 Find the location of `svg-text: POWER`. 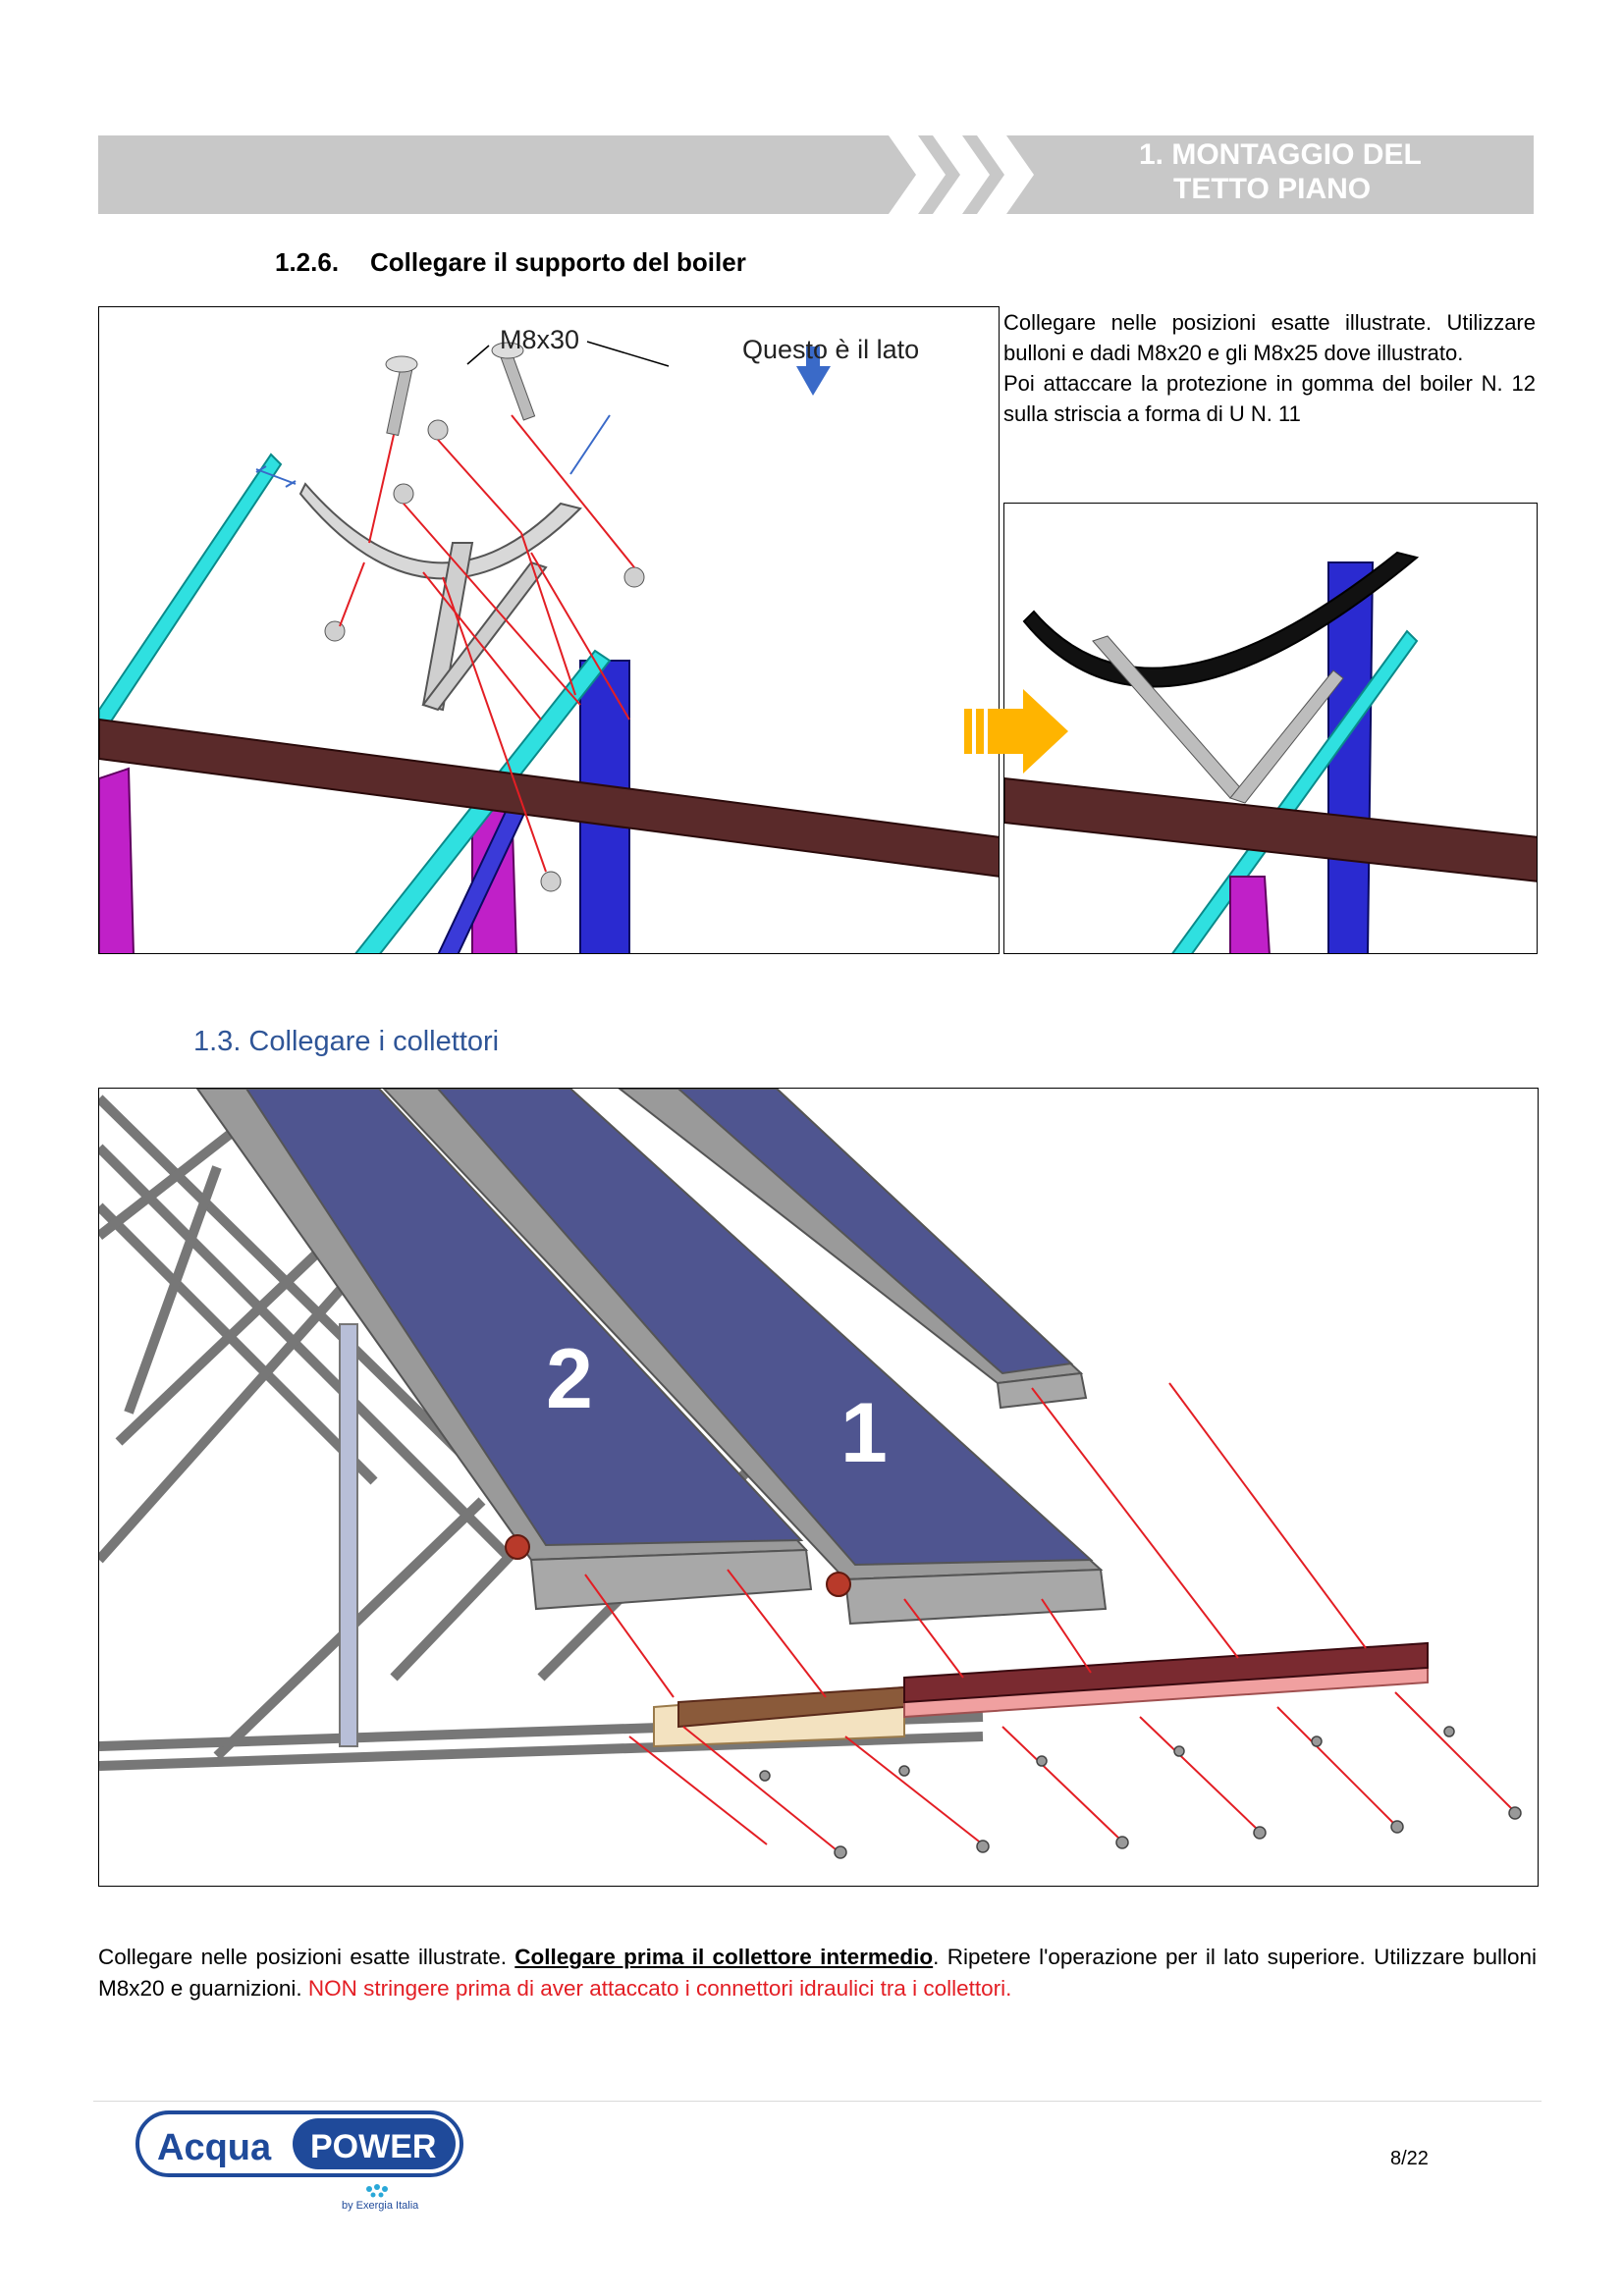

svg-text: POWER is located at coordinates (373, 2146).